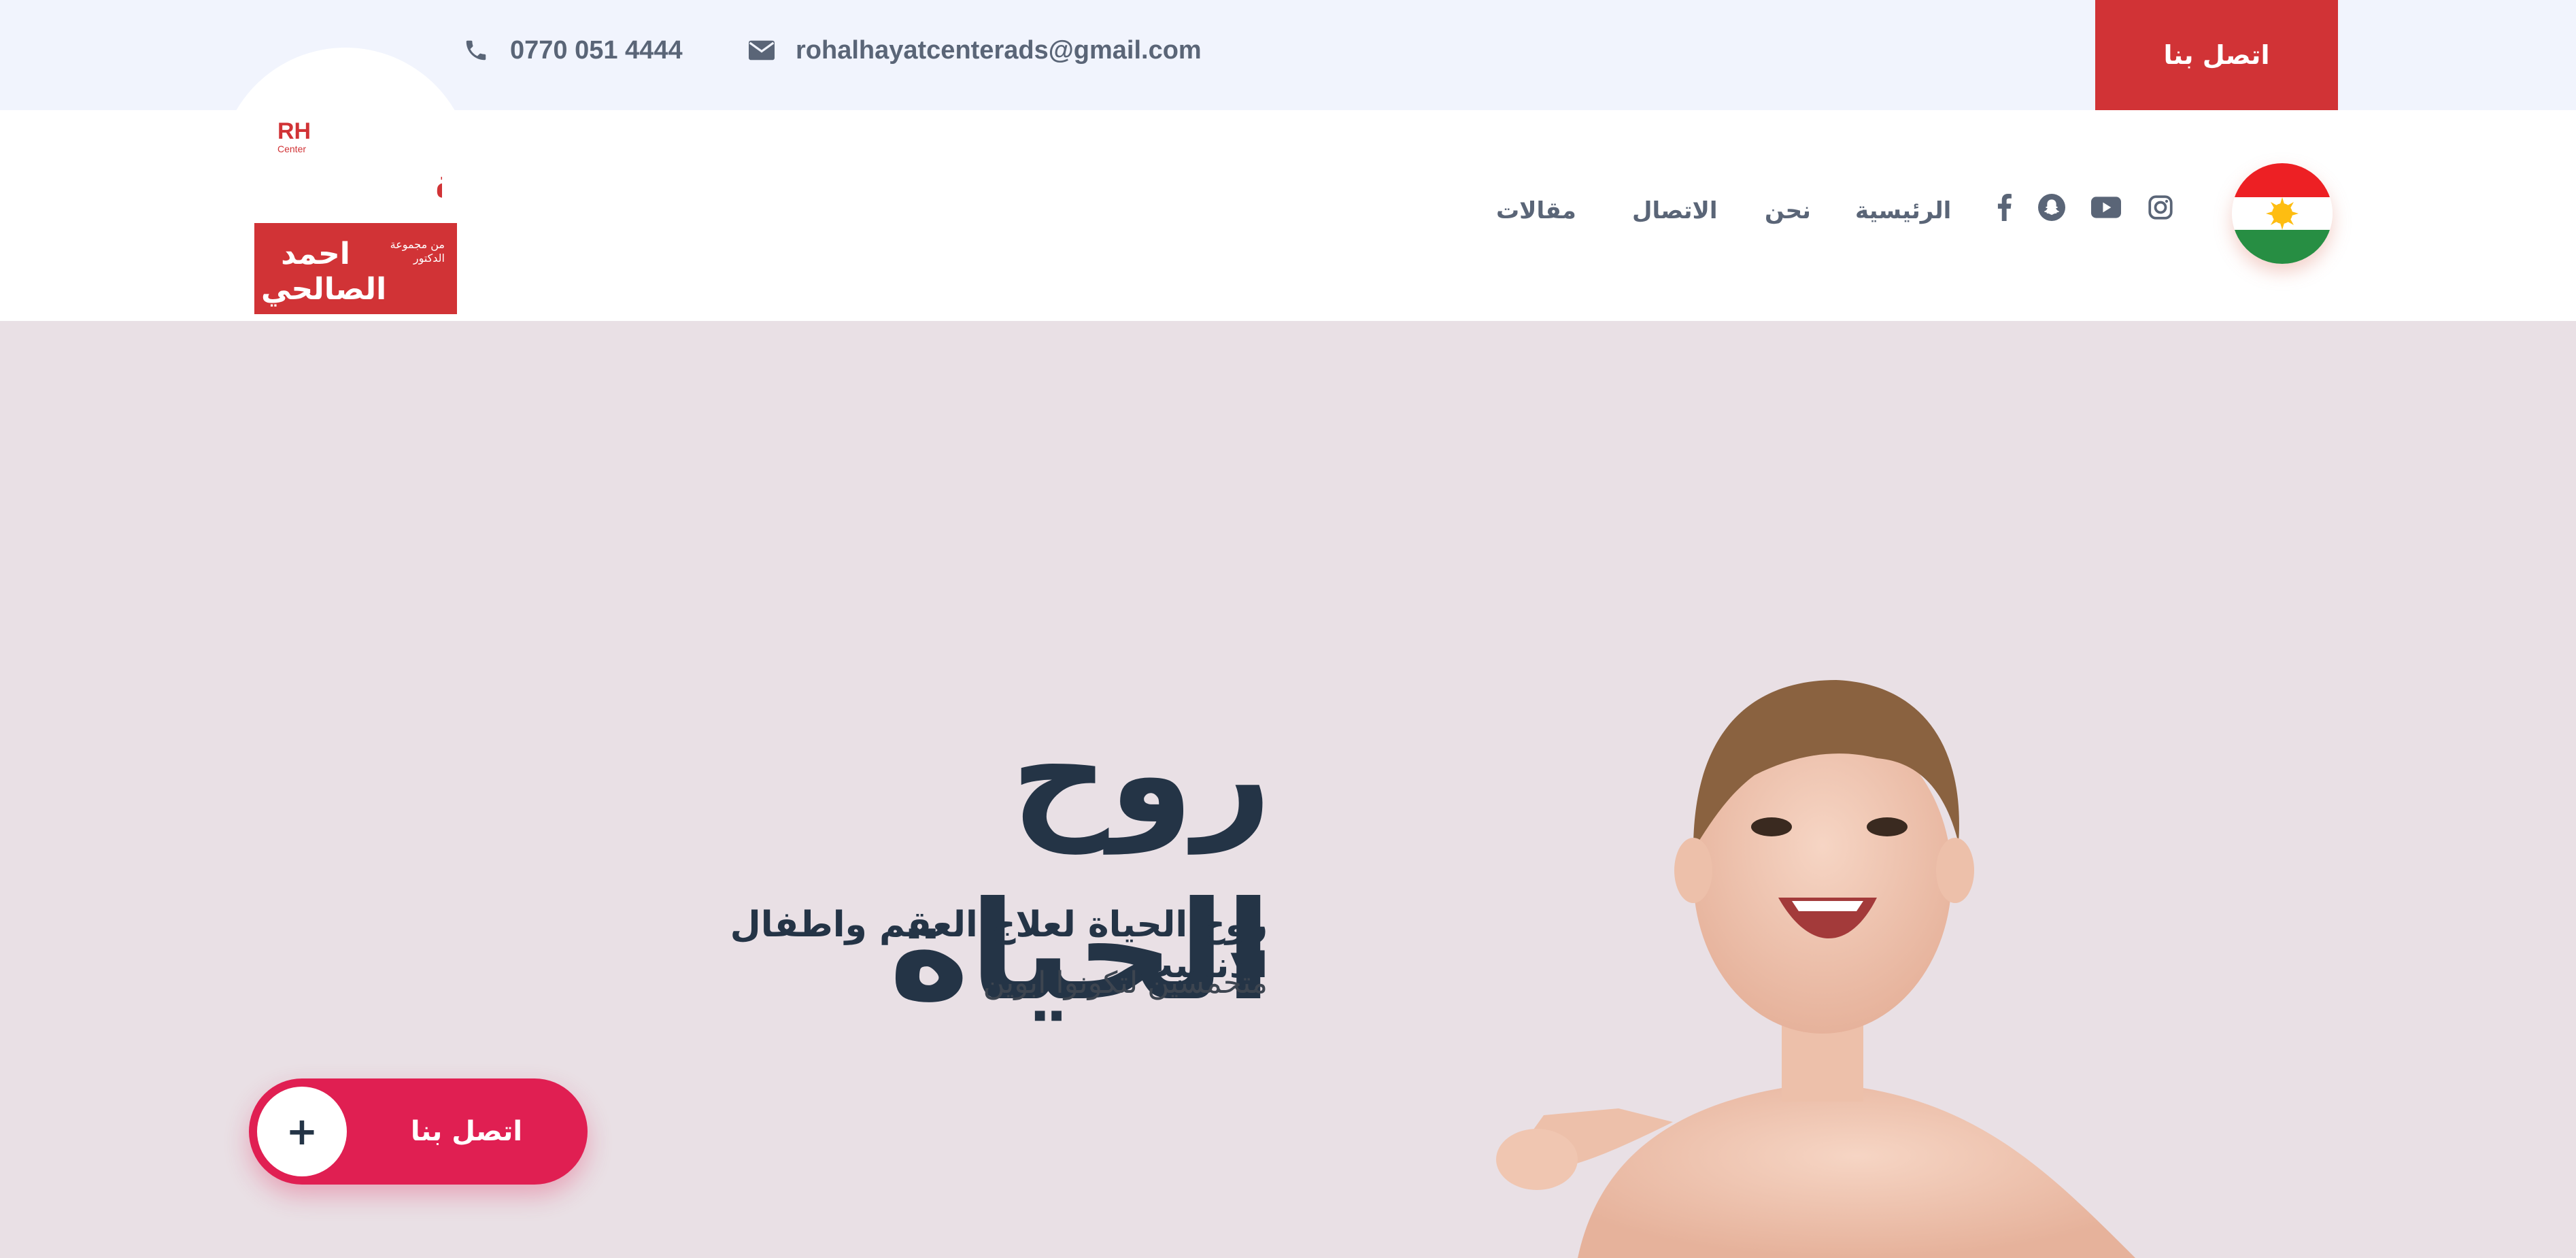 Image resolution: width=2576 pixels, height=1258 pixels. What do you see at coordinates (438, 184) in the screenshot?
I see `svg-text: روح الحياة` at bounding box center [438, 184].